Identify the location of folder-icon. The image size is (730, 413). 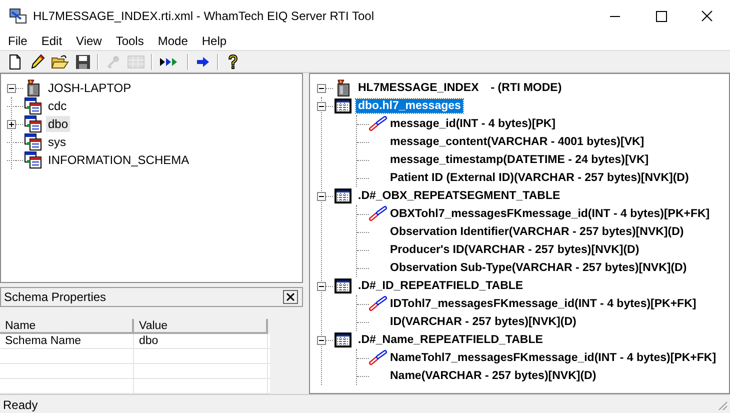
(60, 61).